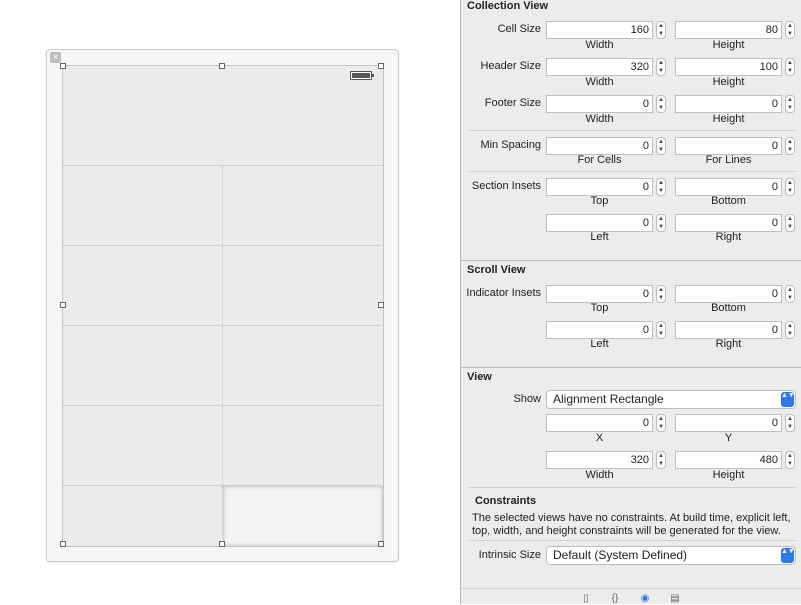  I want to click on close-icon: ×, so click(55, 57).